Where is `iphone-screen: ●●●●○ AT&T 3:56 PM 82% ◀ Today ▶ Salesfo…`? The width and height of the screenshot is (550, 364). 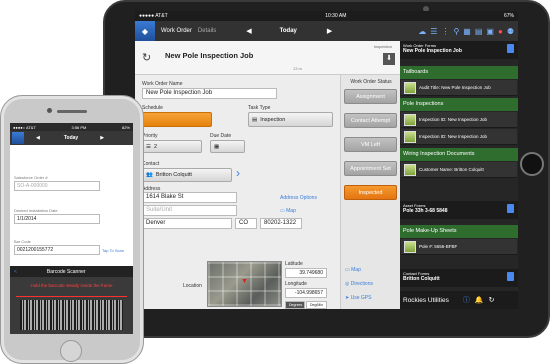
iphone-screen: ●●●●○ AT&T 3:56 PM 82% ◀ Today ▶ Salesfo… is located at coordinates (71, 228).